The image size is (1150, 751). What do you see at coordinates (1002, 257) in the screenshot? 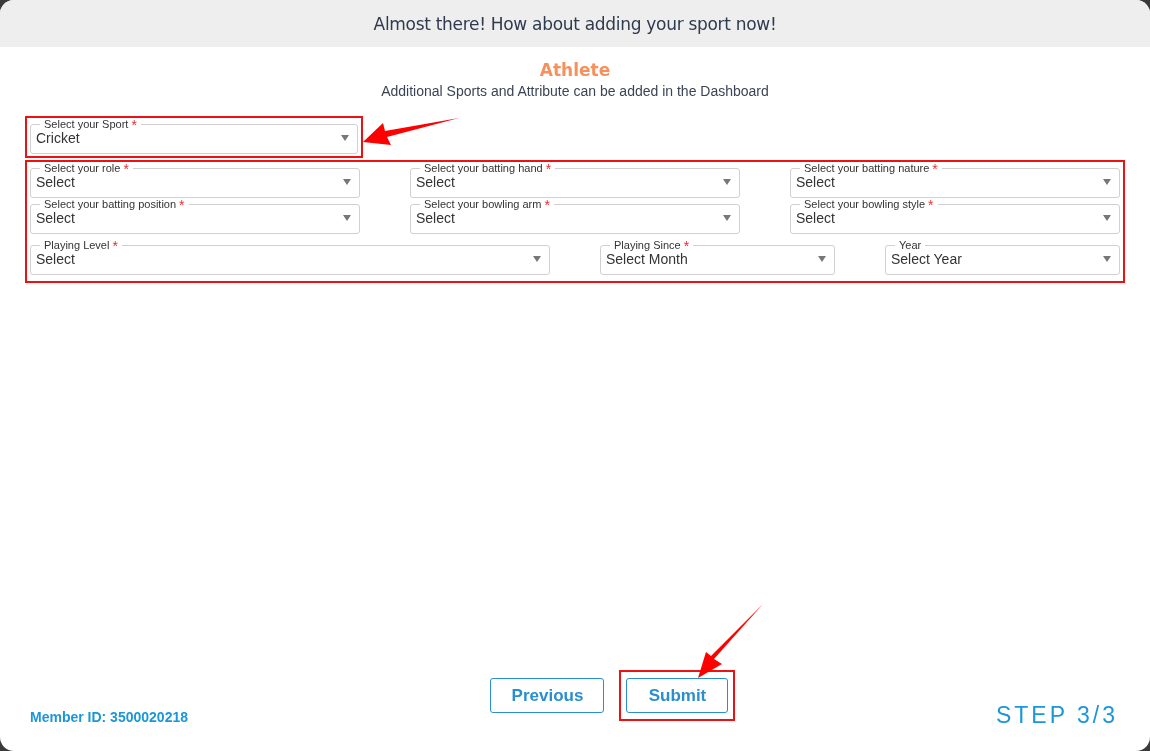
I see `select-field: Year Select Year` at bounding box center [1002, 257].